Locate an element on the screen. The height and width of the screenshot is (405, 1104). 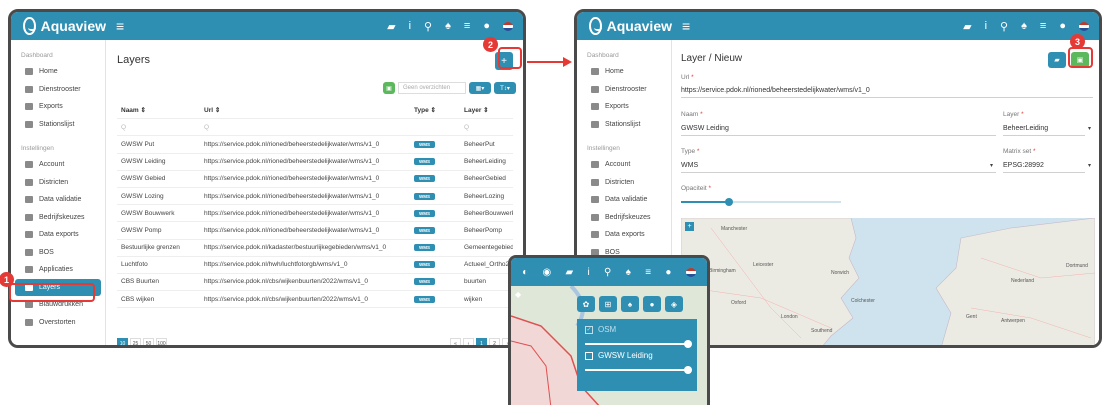
page-size-option: 100 is located at coordinates (161, 341).